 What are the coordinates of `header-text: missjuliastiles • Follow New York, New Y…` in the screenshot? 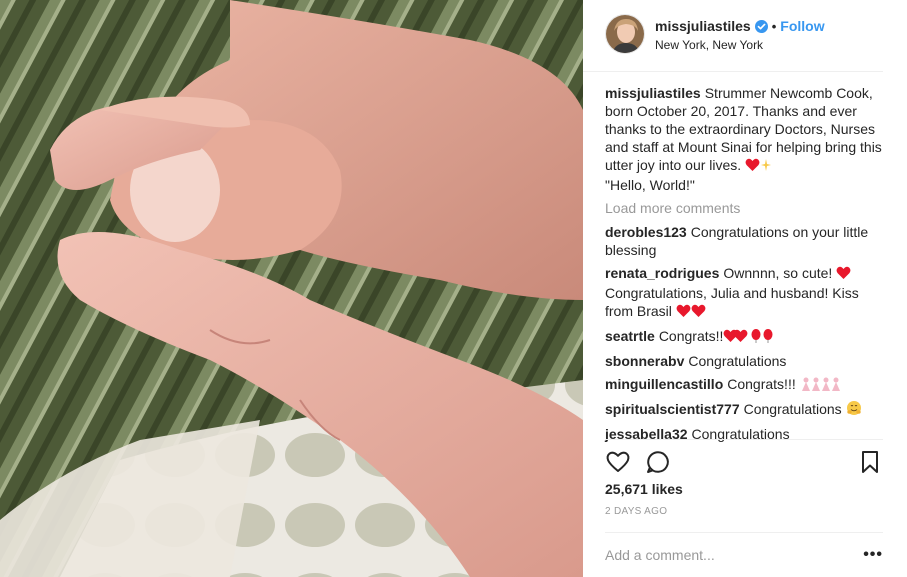 It's located at (740, 33).